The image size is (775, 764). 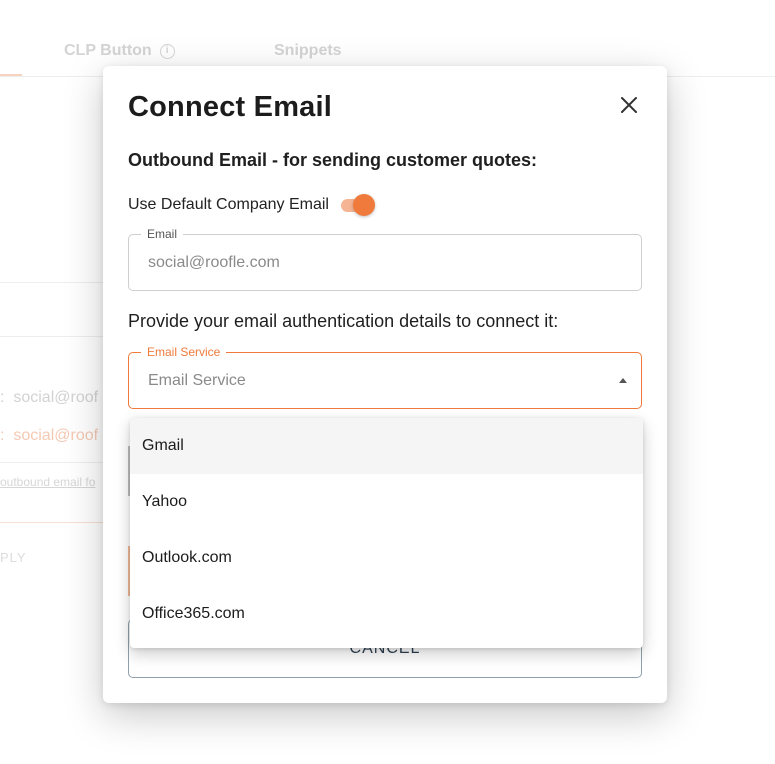 What do you see at coordinates (386, 502) in the screenshot?
I see `option-yahoo: Yahoo` at bounding box center [386, 502].